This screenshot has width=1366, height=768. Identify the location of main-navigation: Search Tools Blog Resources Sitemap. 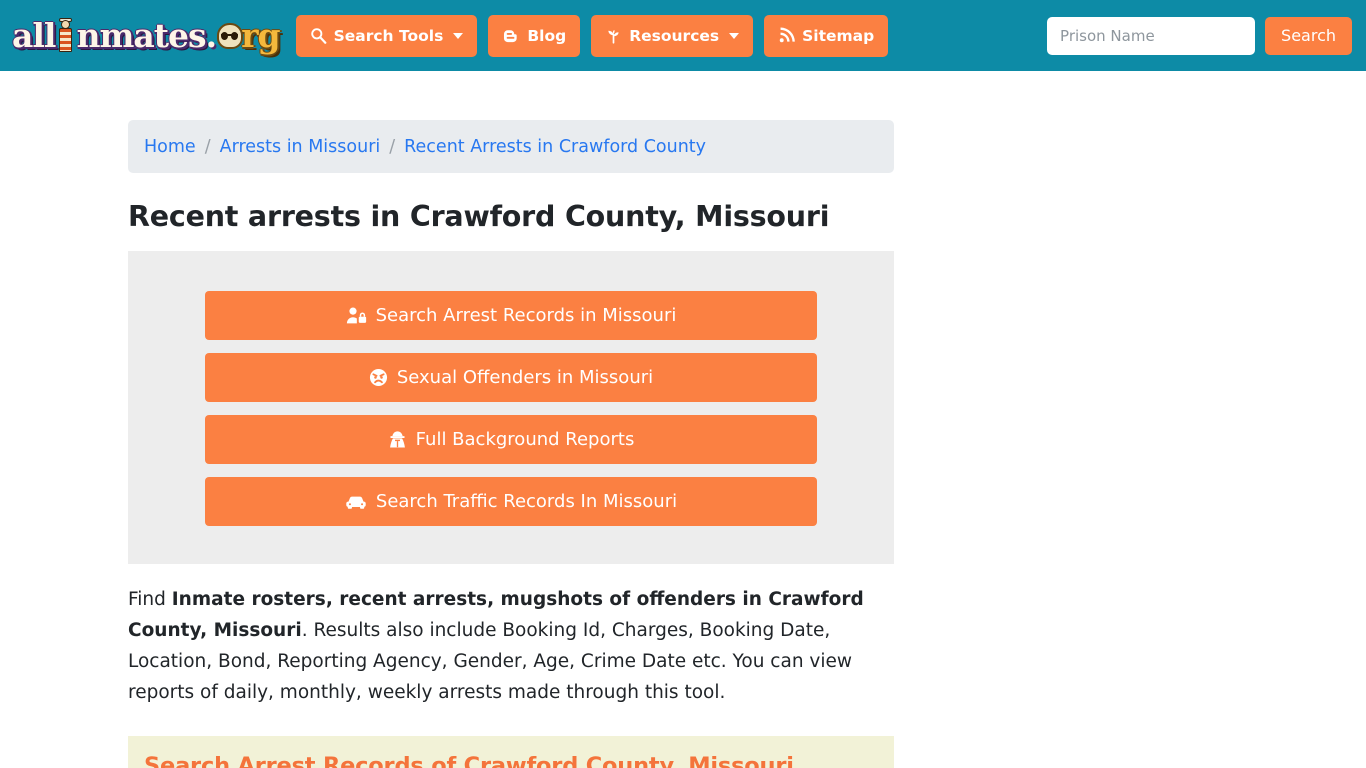
(592, 35).